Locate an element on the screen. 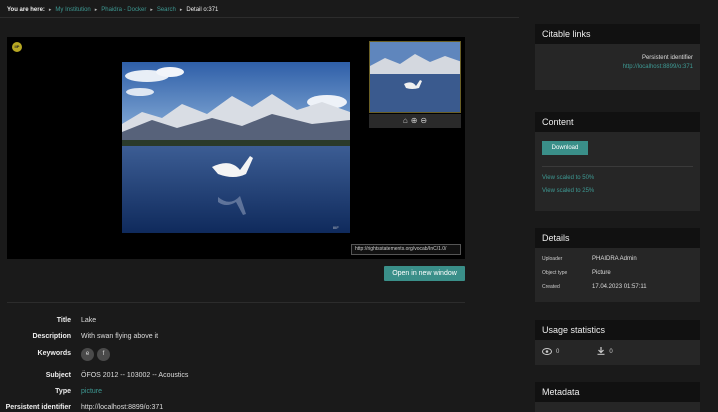  metadata-panel: Metadata is located at coordinates (617, 397).